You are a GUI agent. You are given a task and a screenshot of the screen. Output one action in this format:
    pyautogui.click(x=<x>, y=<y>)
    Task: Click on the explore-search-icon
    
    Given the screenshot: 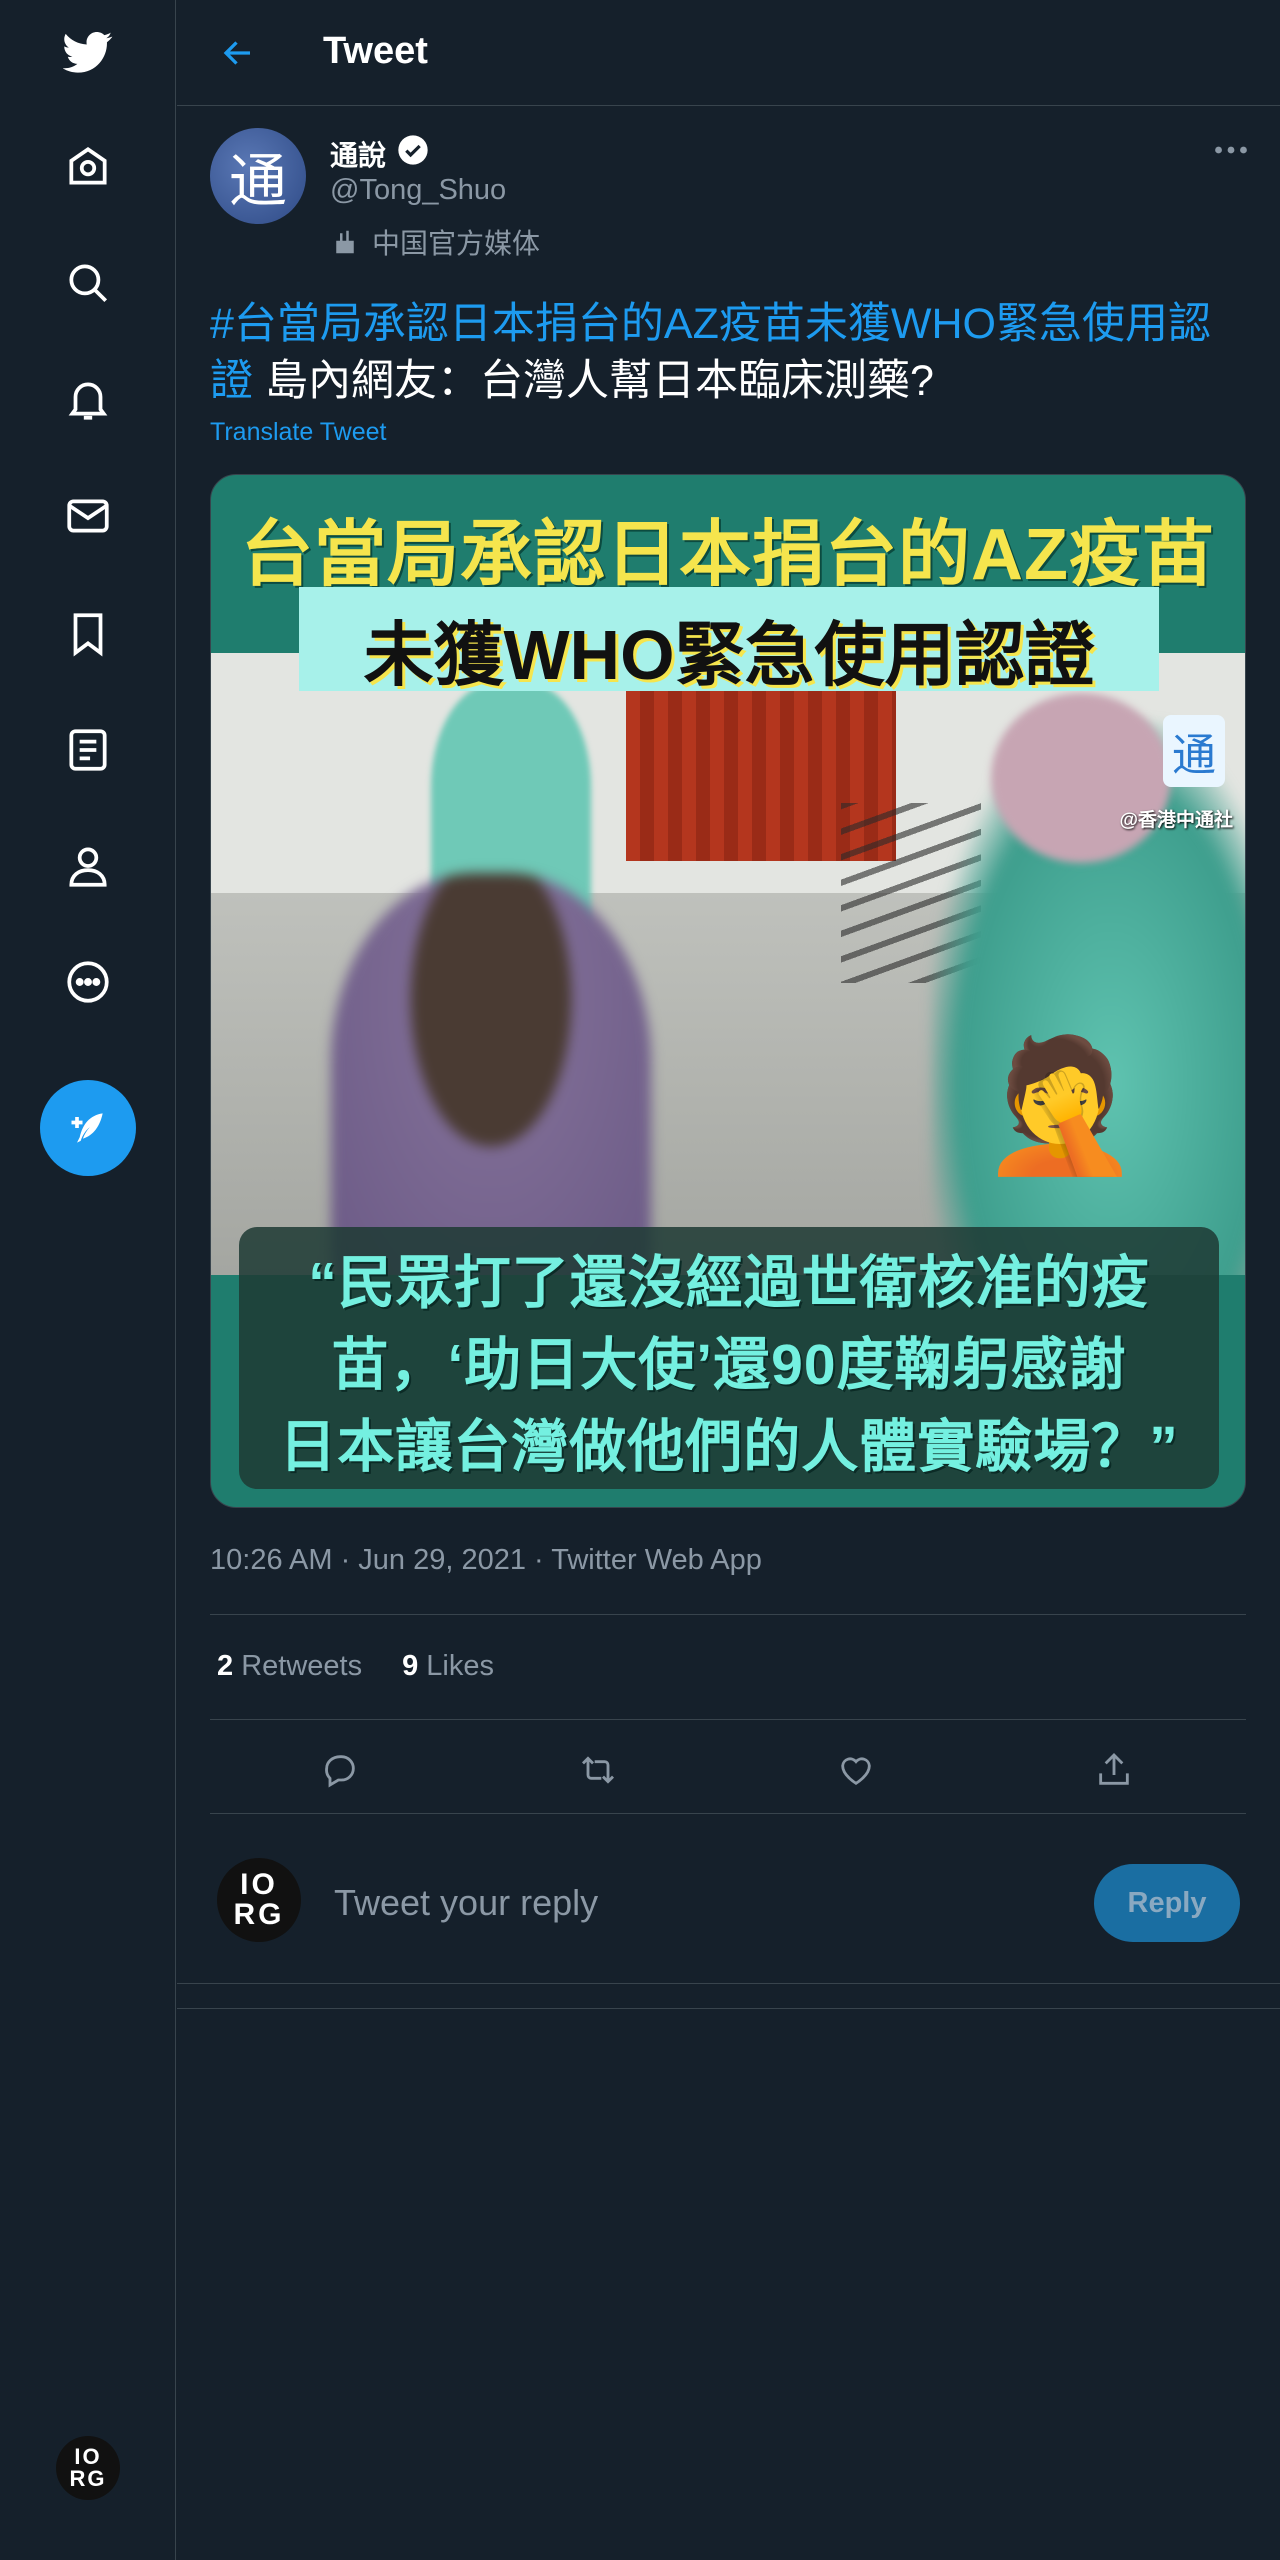 What is the action you would take?
    pyautogui.click(x=88, y=283)
    